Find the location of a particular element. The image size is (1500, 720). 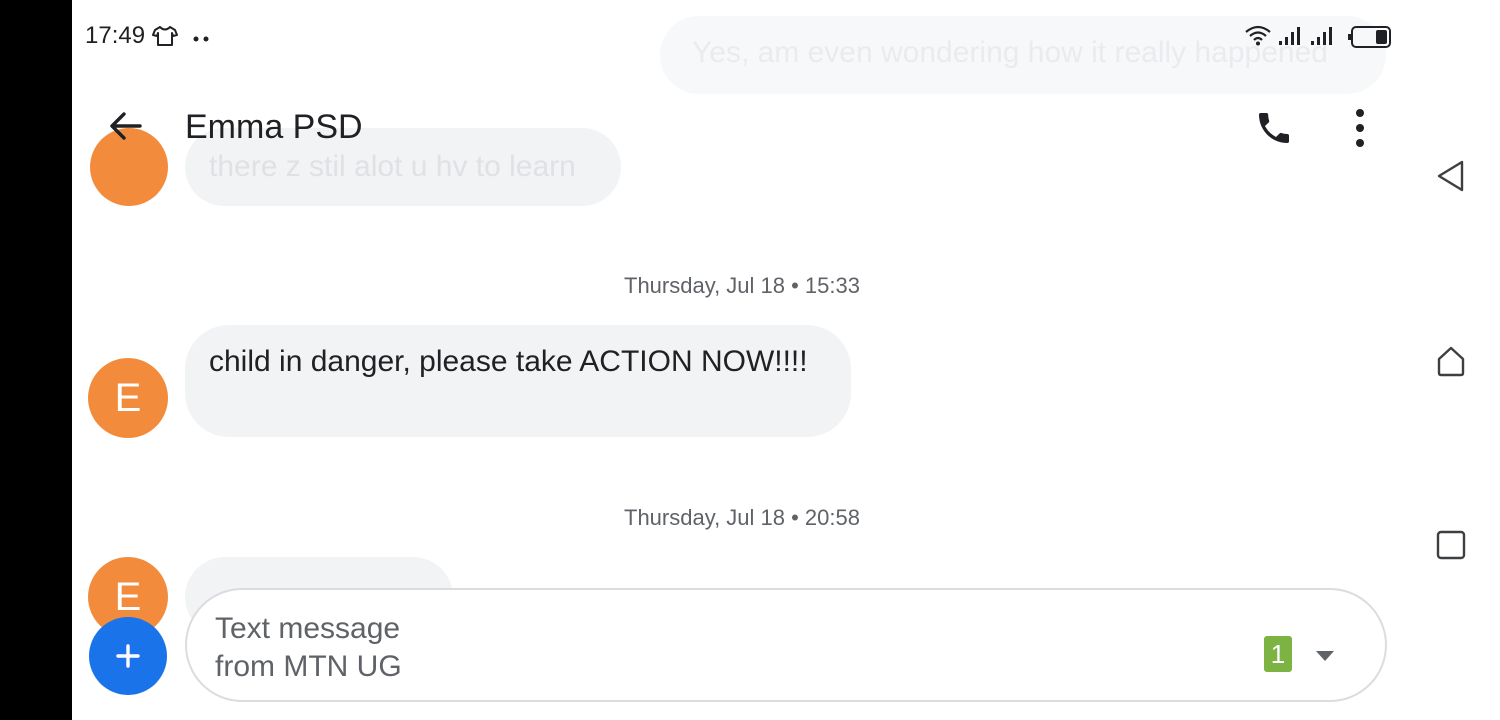

battery-icon is located at coordinates (1369, 37).